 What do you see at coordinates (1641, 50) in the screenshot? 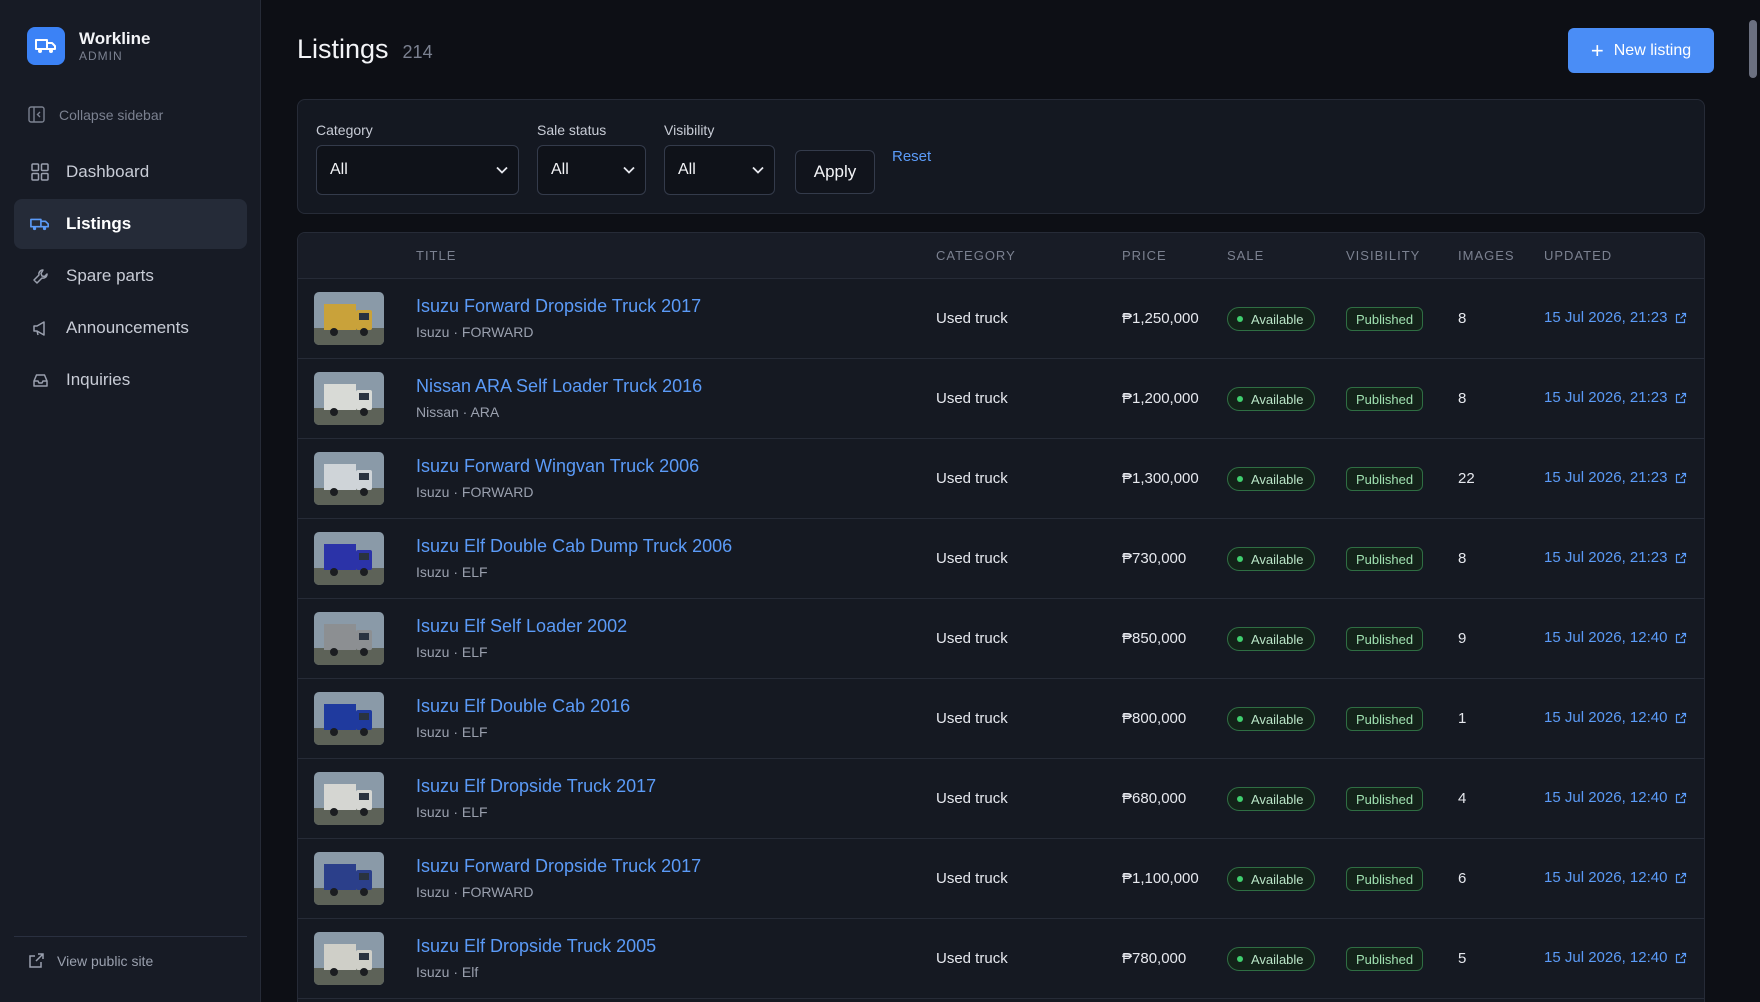
I see `new-listing-button: + New listing` at bounding box center [1641, 50].